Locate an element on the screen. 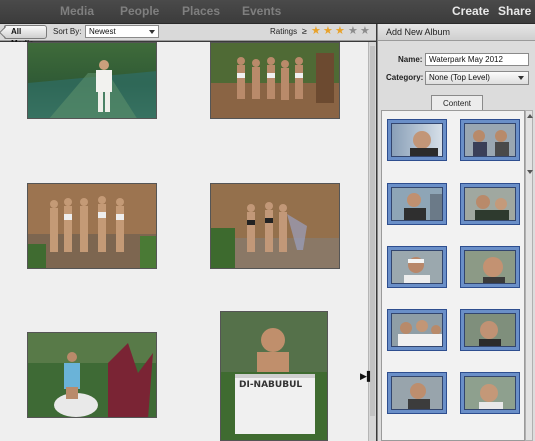  rating-star-5: ★ is located at coordinates (365, 31).